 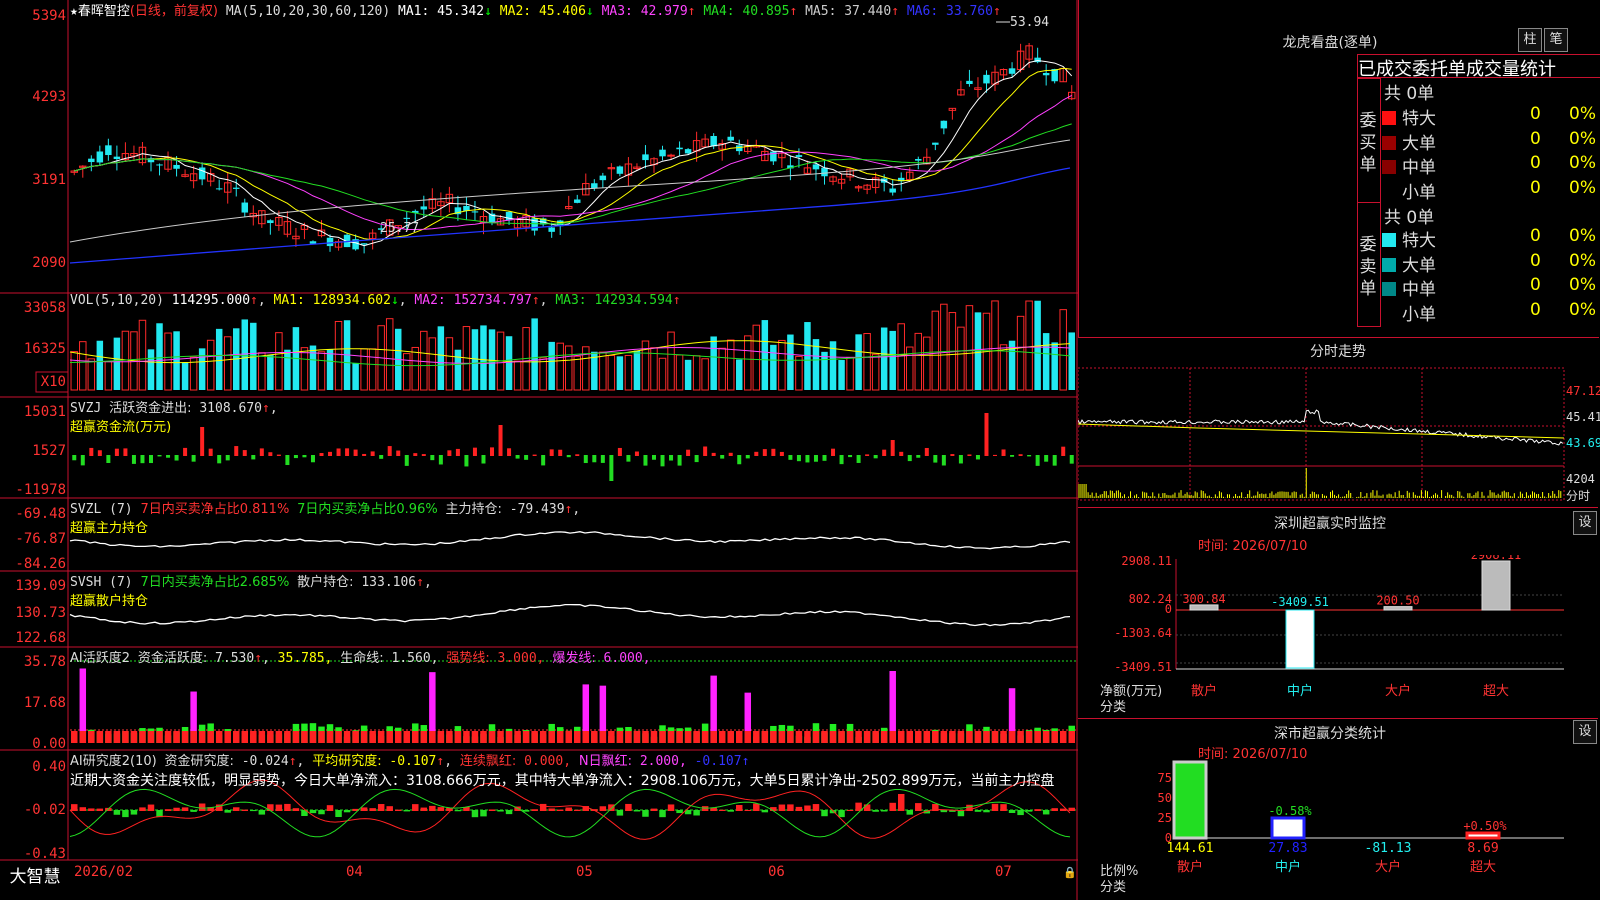 I want to click on intraday-unit: 分时, so click(x=1578, y=496).